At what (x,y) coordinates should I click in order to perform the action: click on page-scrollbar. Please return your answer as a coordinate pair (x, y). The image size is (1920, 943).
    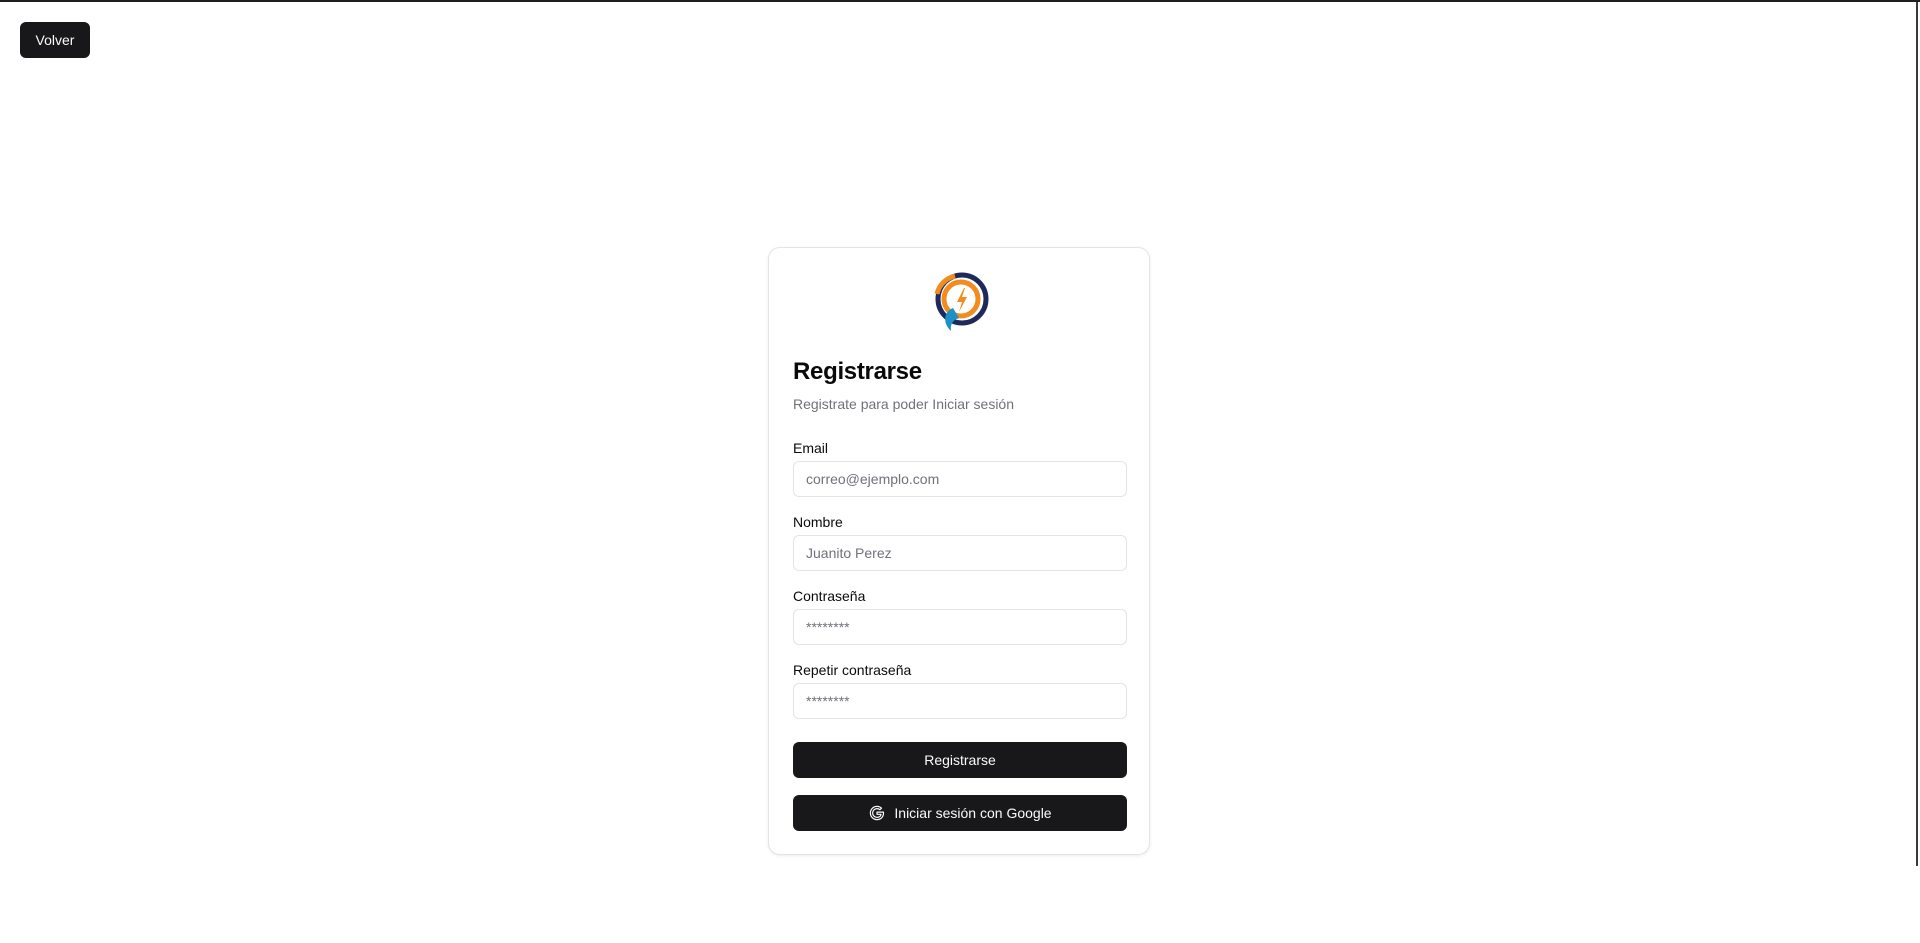
    Looking at the image, I should click on (1917, 434).